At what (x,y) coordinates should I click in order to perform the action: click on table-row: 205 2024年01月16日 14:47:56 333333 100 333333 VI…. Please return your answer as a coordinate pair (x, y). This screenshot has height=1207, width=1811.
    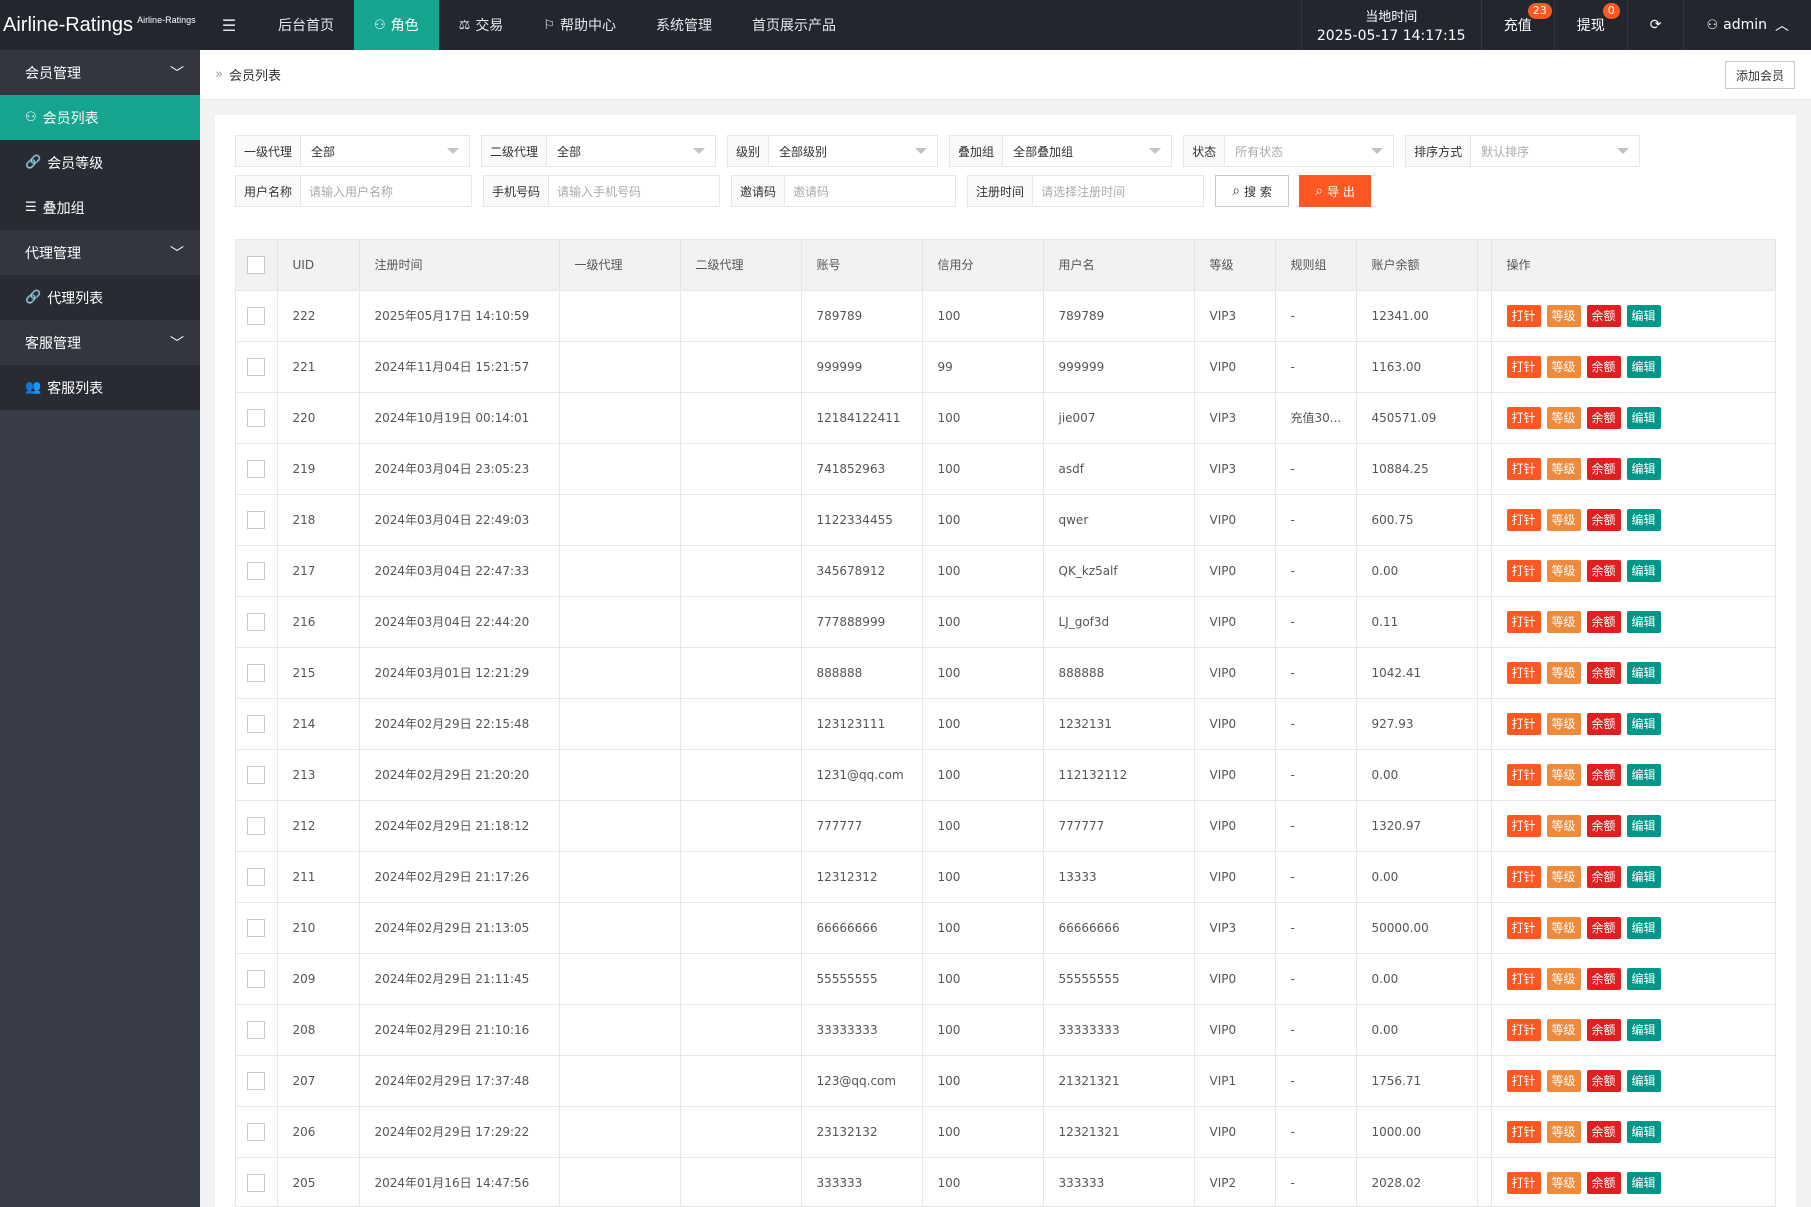
    Looking at the image, I should click on (1005, 1181).